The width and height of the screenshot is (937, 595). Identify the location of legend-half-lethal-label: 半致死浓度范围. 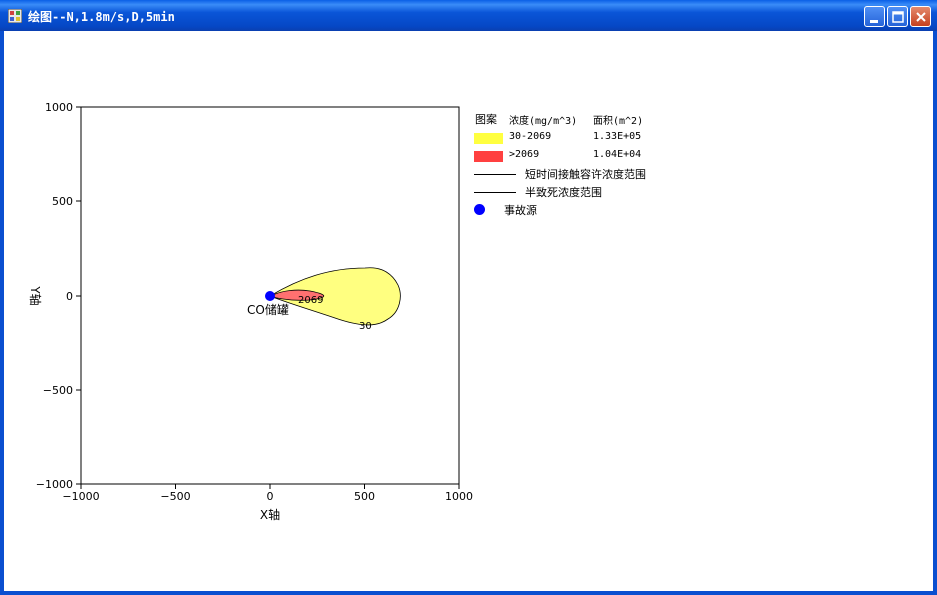
(563, 192).